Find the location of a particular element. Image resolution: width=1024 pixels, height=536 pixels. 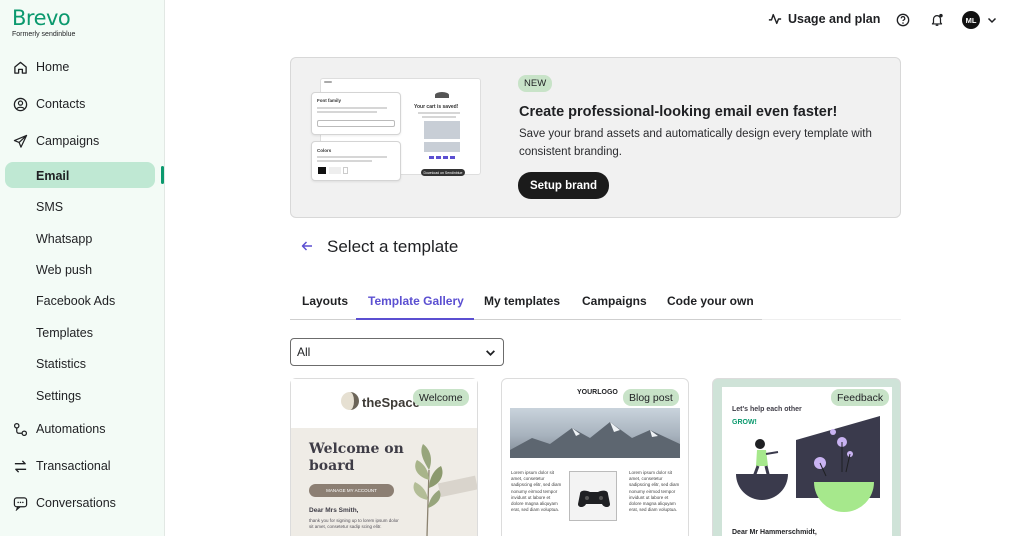

sidebar-item-automations: Automations is located at coordinates (58, 429).